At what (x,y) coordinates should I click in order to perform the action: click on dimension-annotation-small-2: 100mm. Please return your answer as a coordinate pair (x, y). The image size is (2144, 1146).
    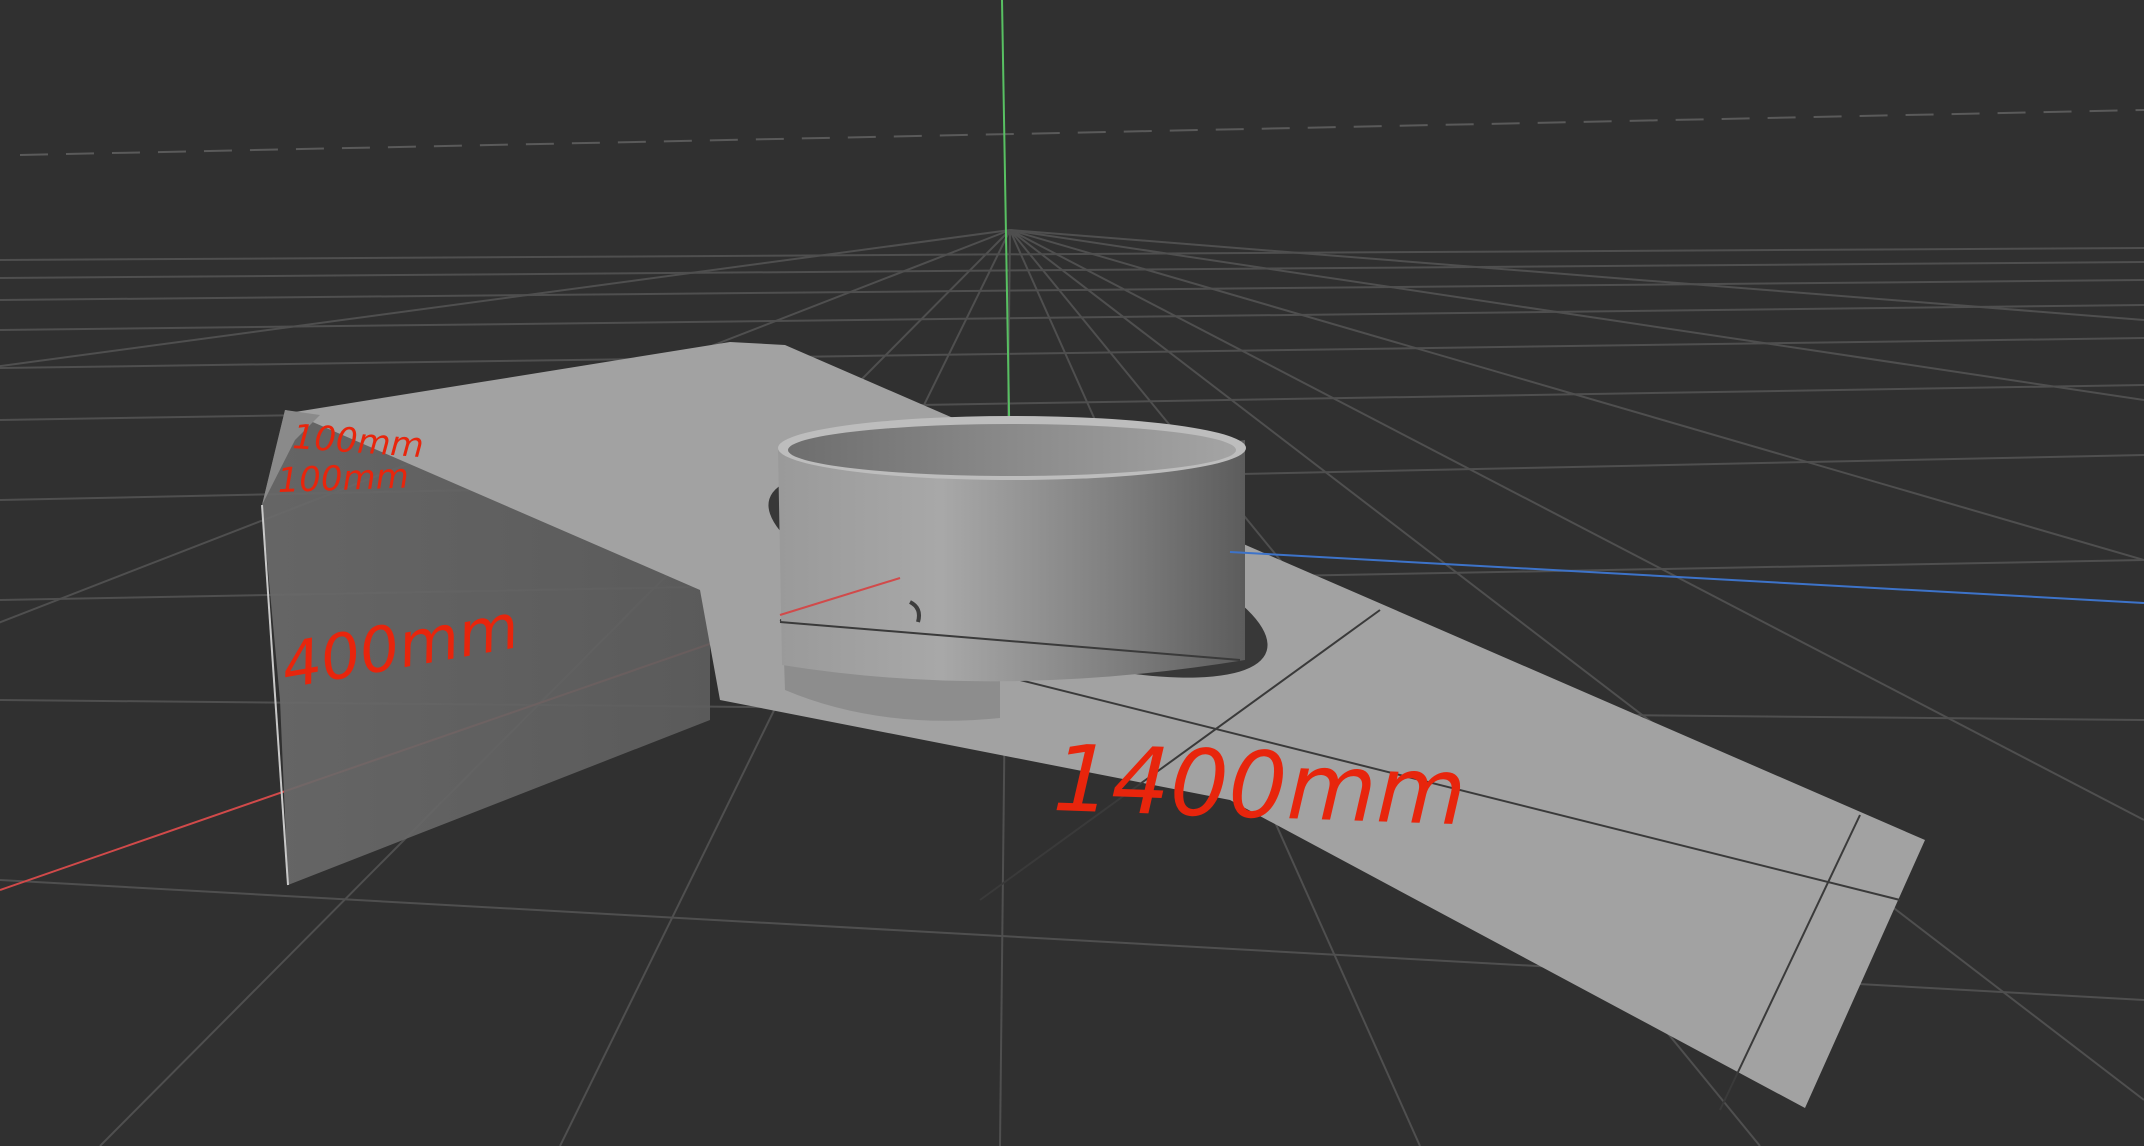
    Looking at the image, I should click on (343, 478).